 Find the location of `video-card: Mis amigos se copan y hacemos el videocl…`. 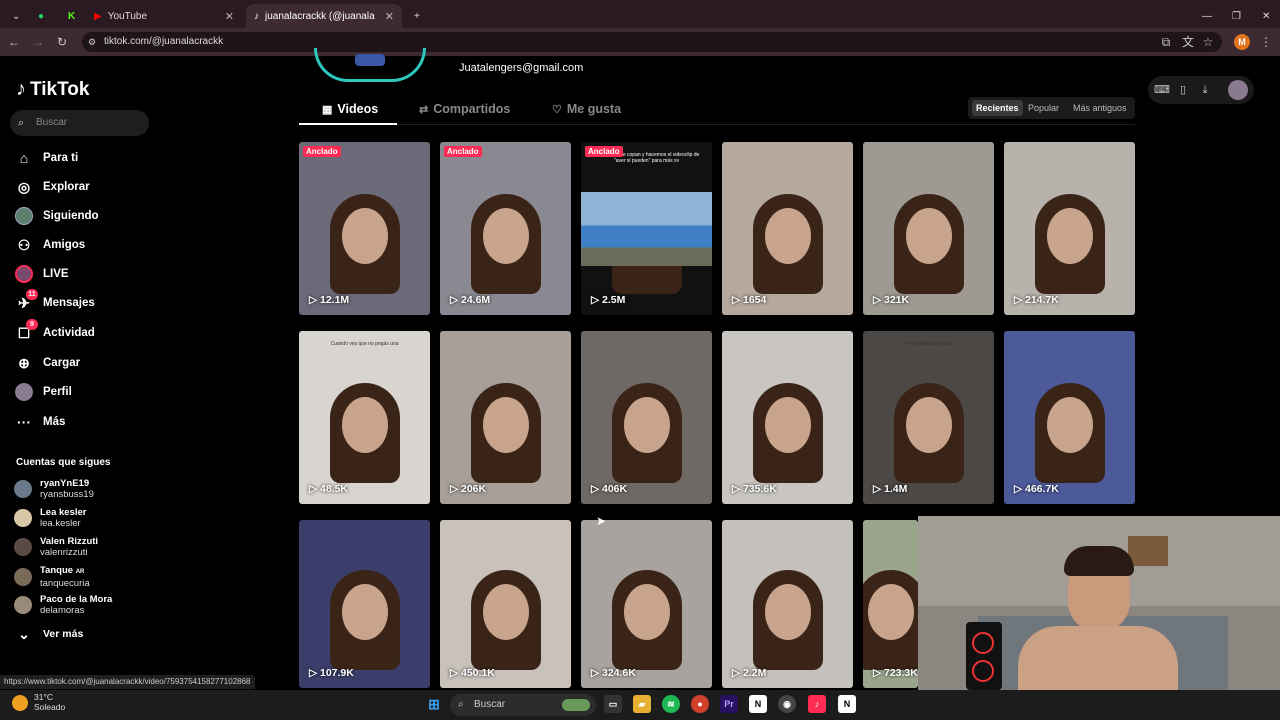

video-card: Mis amigos se copan y hacemos el videocl… is located at coordinates (646, 228).